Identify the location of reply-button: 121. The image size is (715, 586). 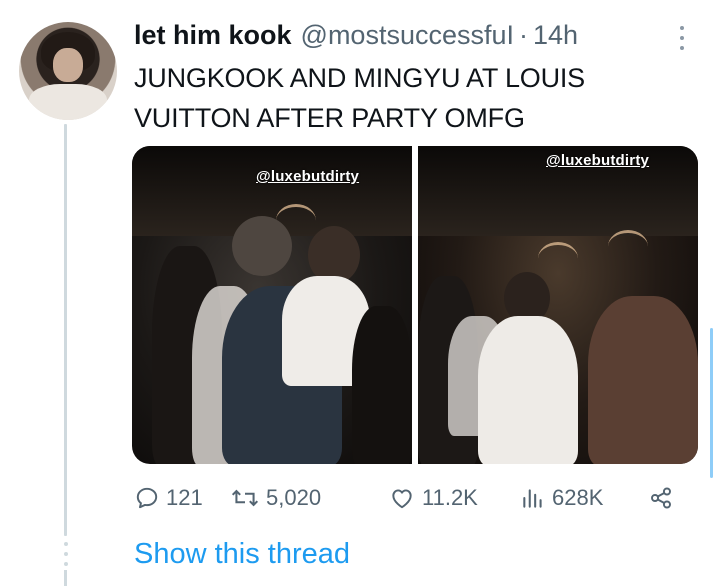
(168, 498).